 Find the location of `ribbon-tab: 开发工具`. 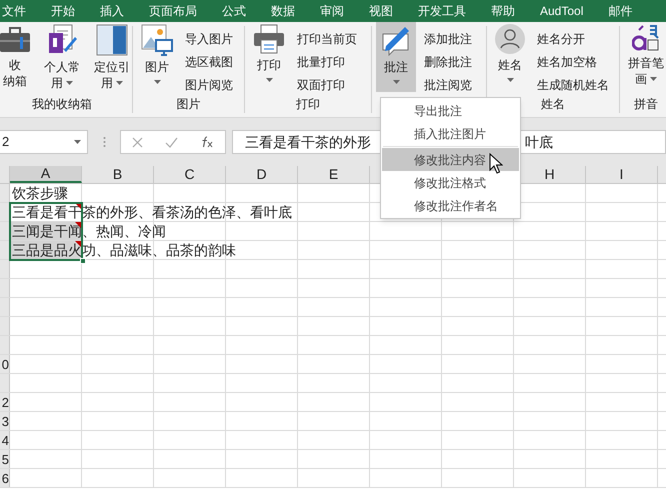

ribbon-tab: 开发工具 is located at coordinates (442, 11).